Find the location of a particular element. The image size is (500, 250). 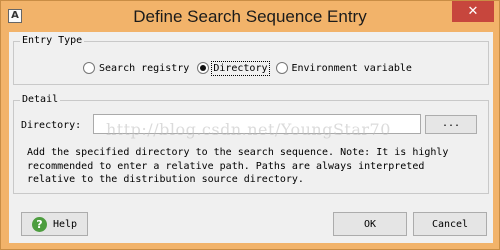

detail-legend: Detail is located at coordinates (40, 99).